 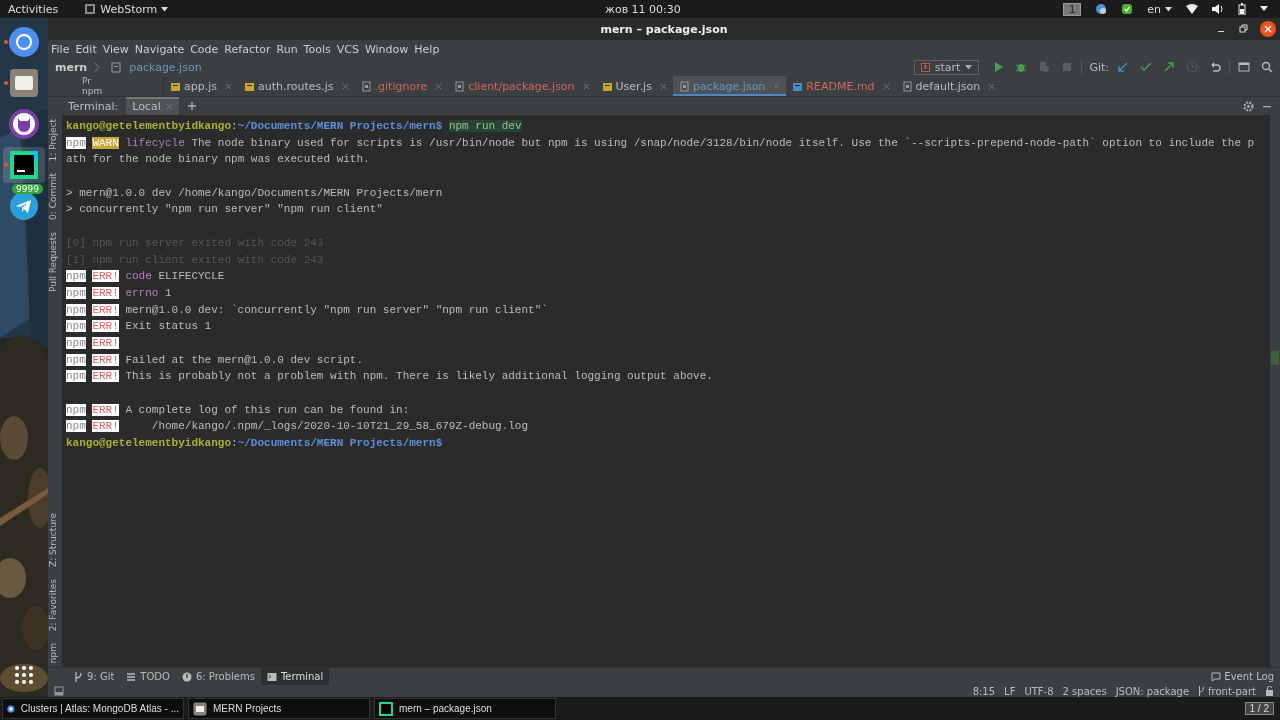 What do you see at coordinates (24, 42) in the screenshot?
I see `browser-icon` at bounding box center [24, 42].